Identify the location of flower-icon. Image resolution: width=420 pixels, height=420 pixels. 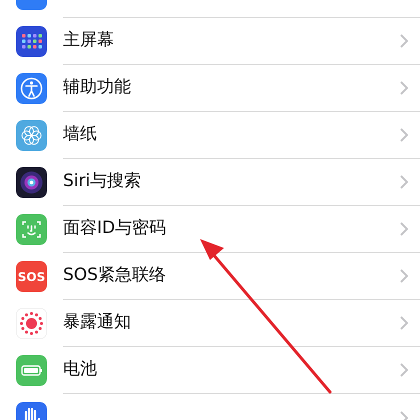
(31, 135).